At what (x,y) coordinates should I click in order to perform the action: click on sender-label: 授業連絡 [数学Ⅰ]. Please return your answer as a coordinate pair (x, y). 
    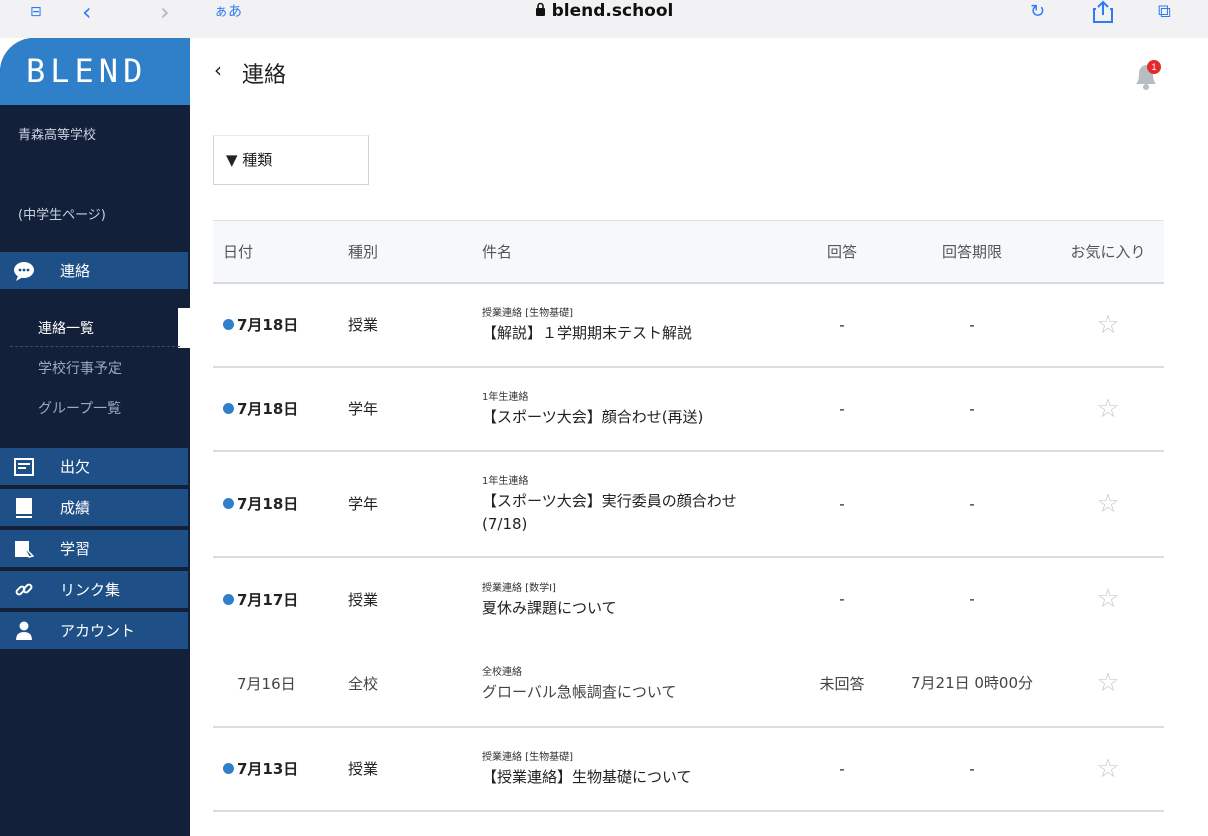
    Looking at the image, I should click on (519, 588).